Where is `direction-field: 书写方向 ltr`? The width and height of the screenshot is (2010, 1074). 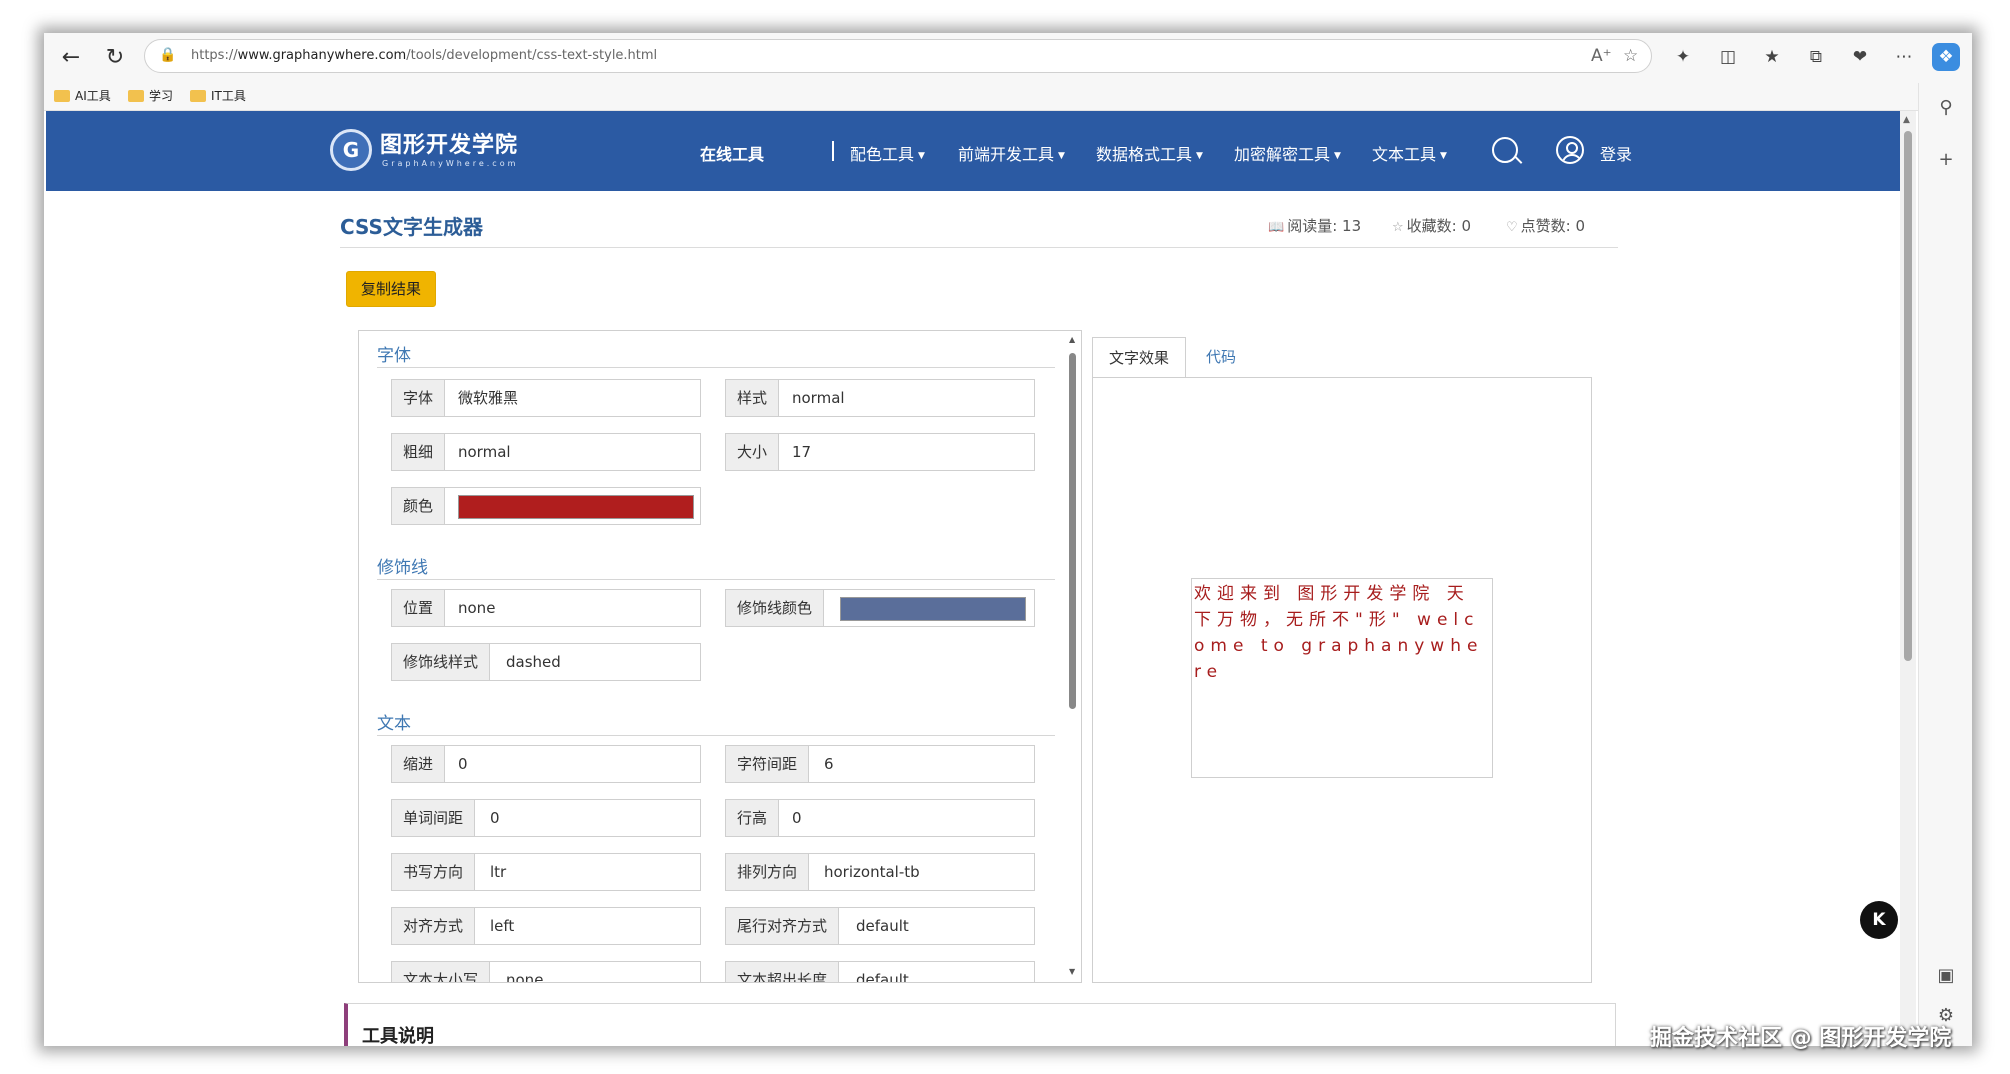
direction-field: 书写方向 ltr is located at coordinates (546, 872).